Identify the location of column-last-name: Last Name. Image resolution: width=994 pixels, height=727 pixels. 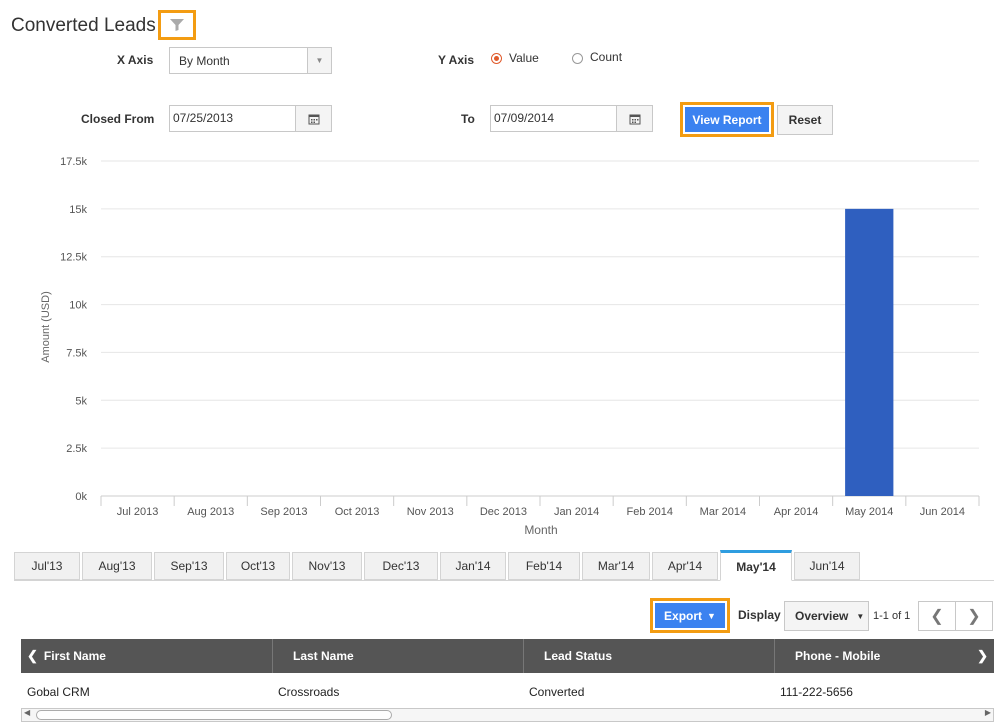
(398, 656).